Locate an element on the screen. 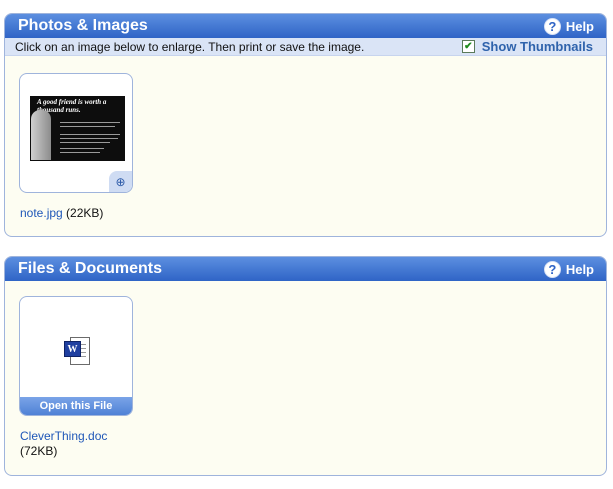 The height and width of the screenshot is (489, 613). document-tile: W Open this File is located at coordinates (76, 356).